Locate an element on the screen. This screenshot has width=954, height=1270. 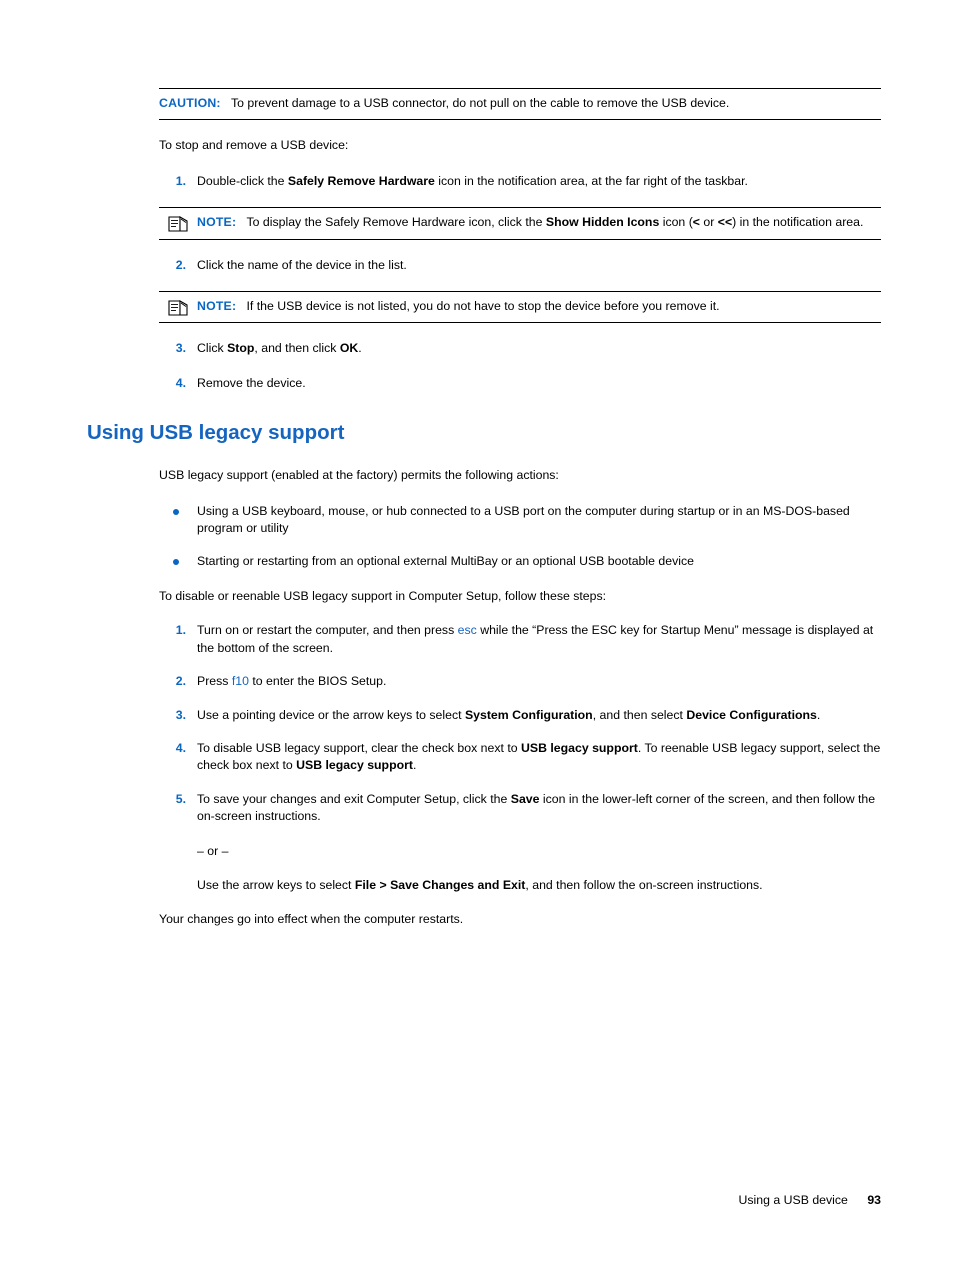
footer-page-number: 93 is located at coordinates (874, 1200).